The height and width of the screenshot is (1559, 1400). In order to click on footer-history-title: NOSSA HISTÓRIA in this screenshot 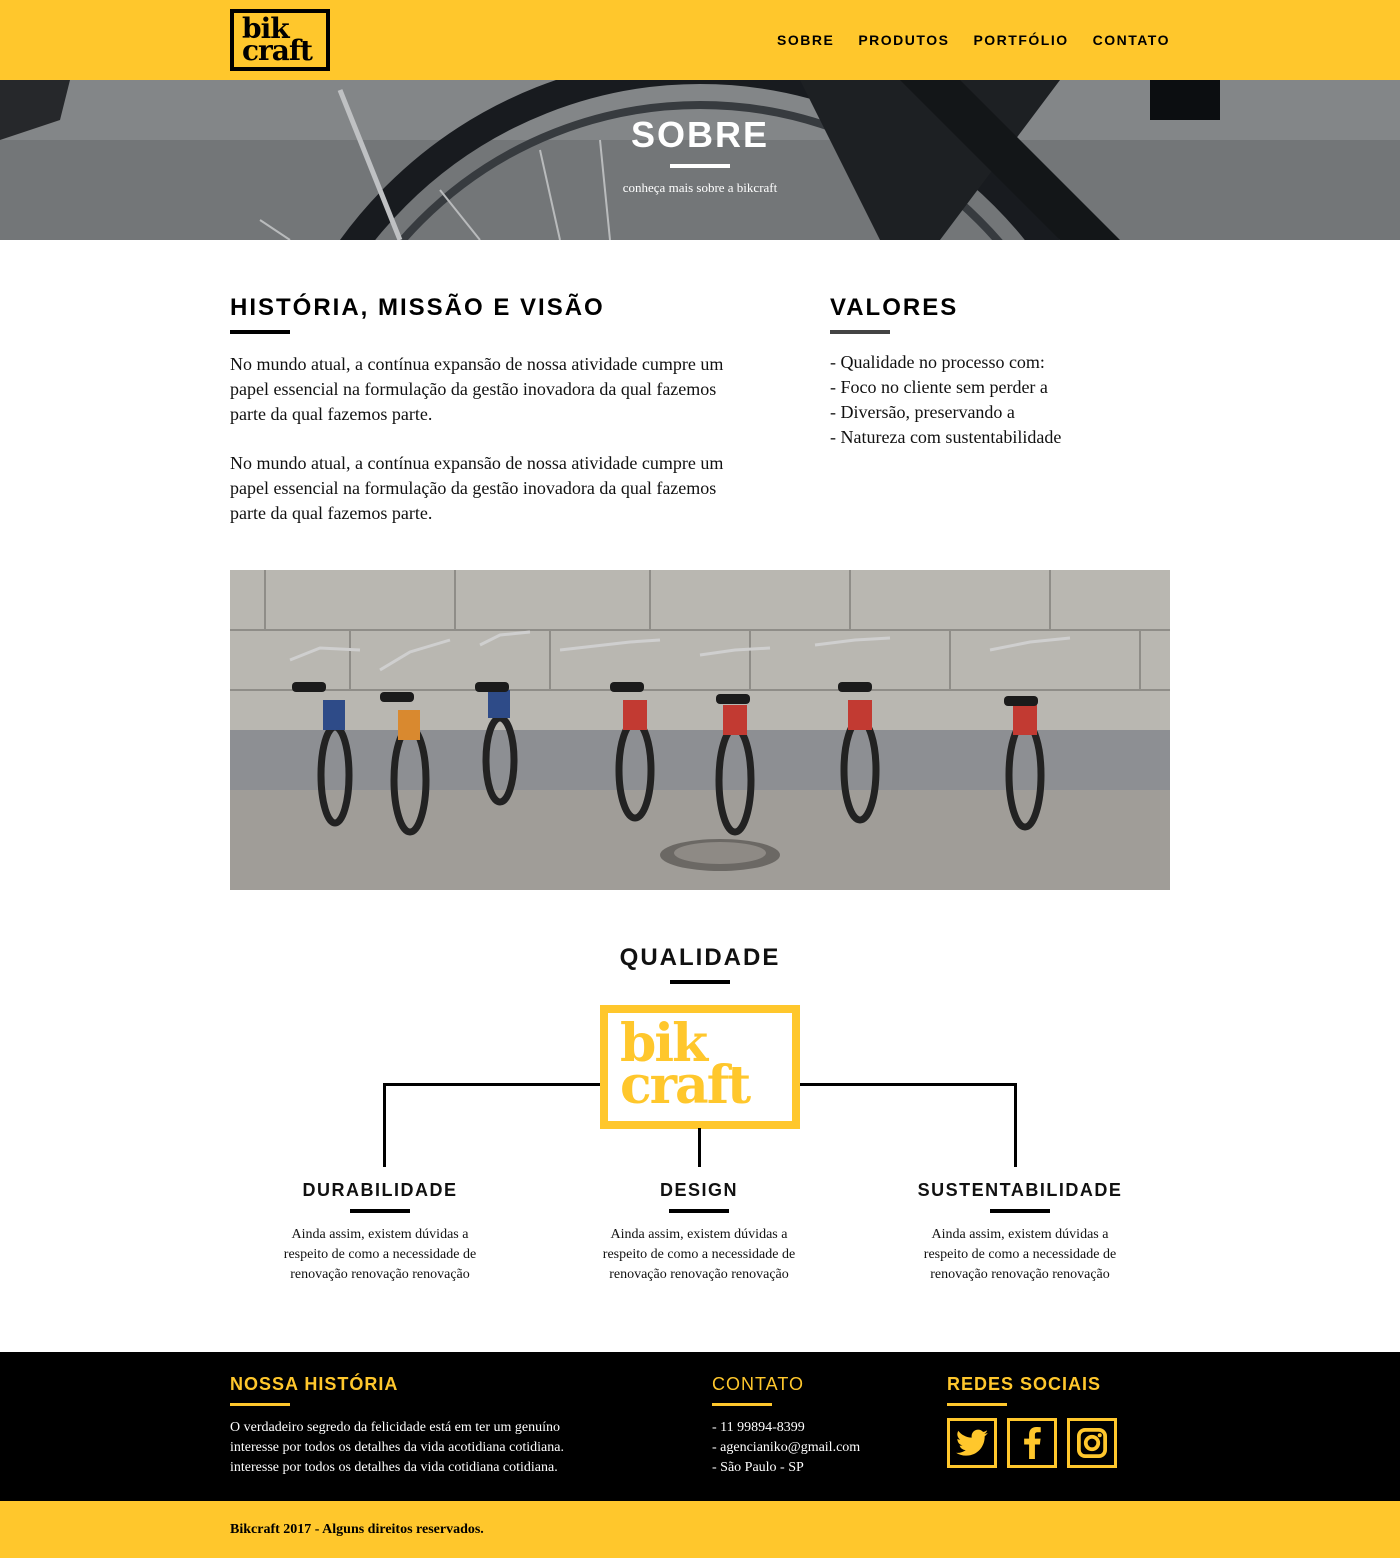, I will do `click(314, 1384)`.